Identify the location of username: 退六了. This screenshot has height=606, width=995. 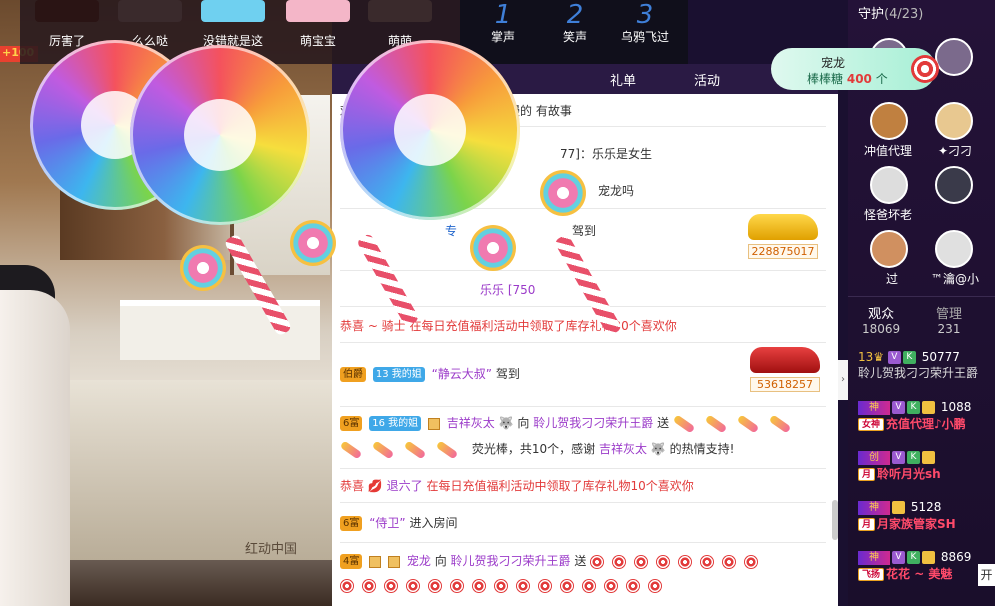
(405, 486).